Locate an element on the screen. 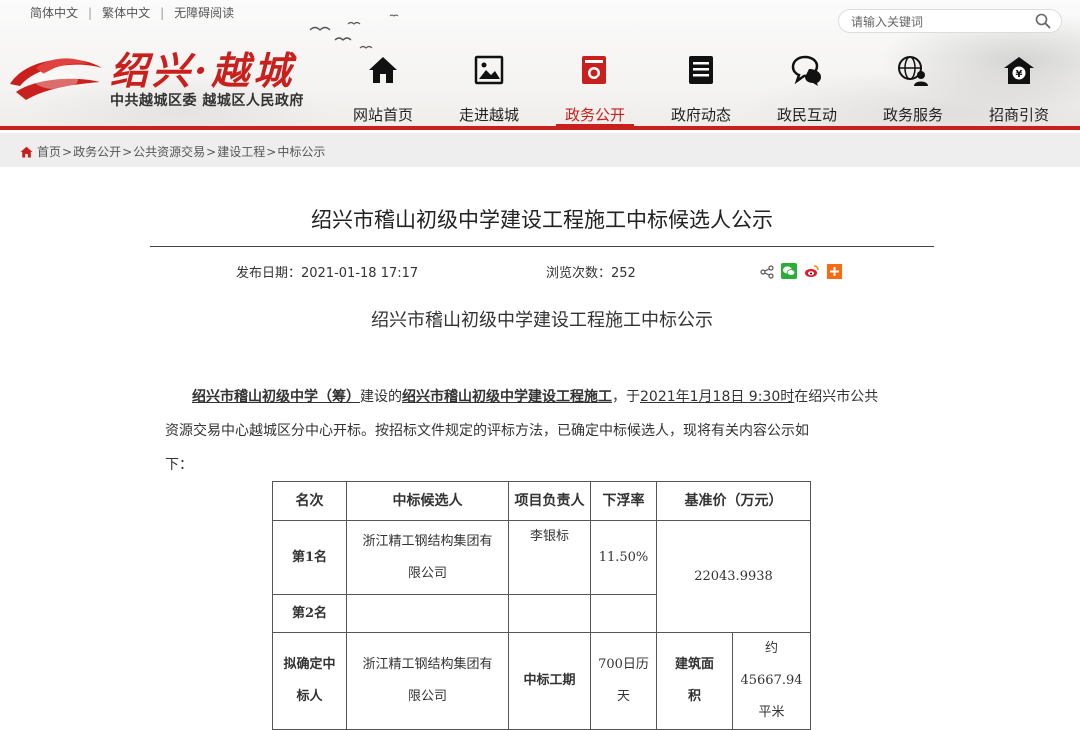  header-cell: 名次 is located at coordinates (309, 501).